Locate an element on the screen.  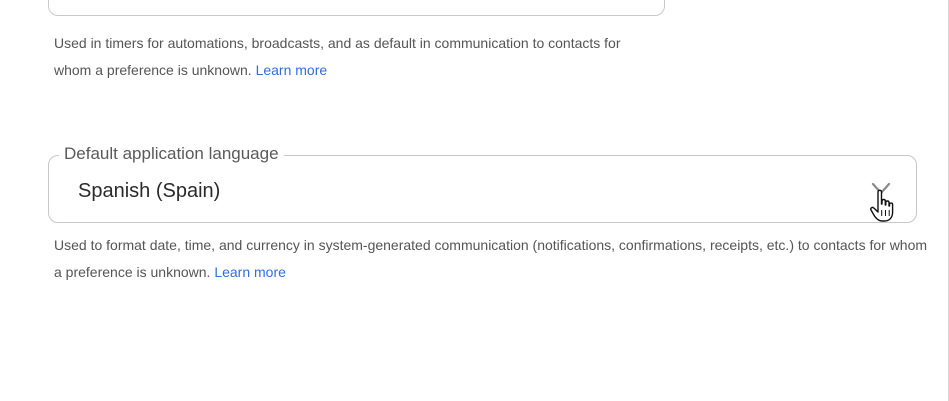
selected-value: Spanish (Spain) is located at coordinates (149, 191).